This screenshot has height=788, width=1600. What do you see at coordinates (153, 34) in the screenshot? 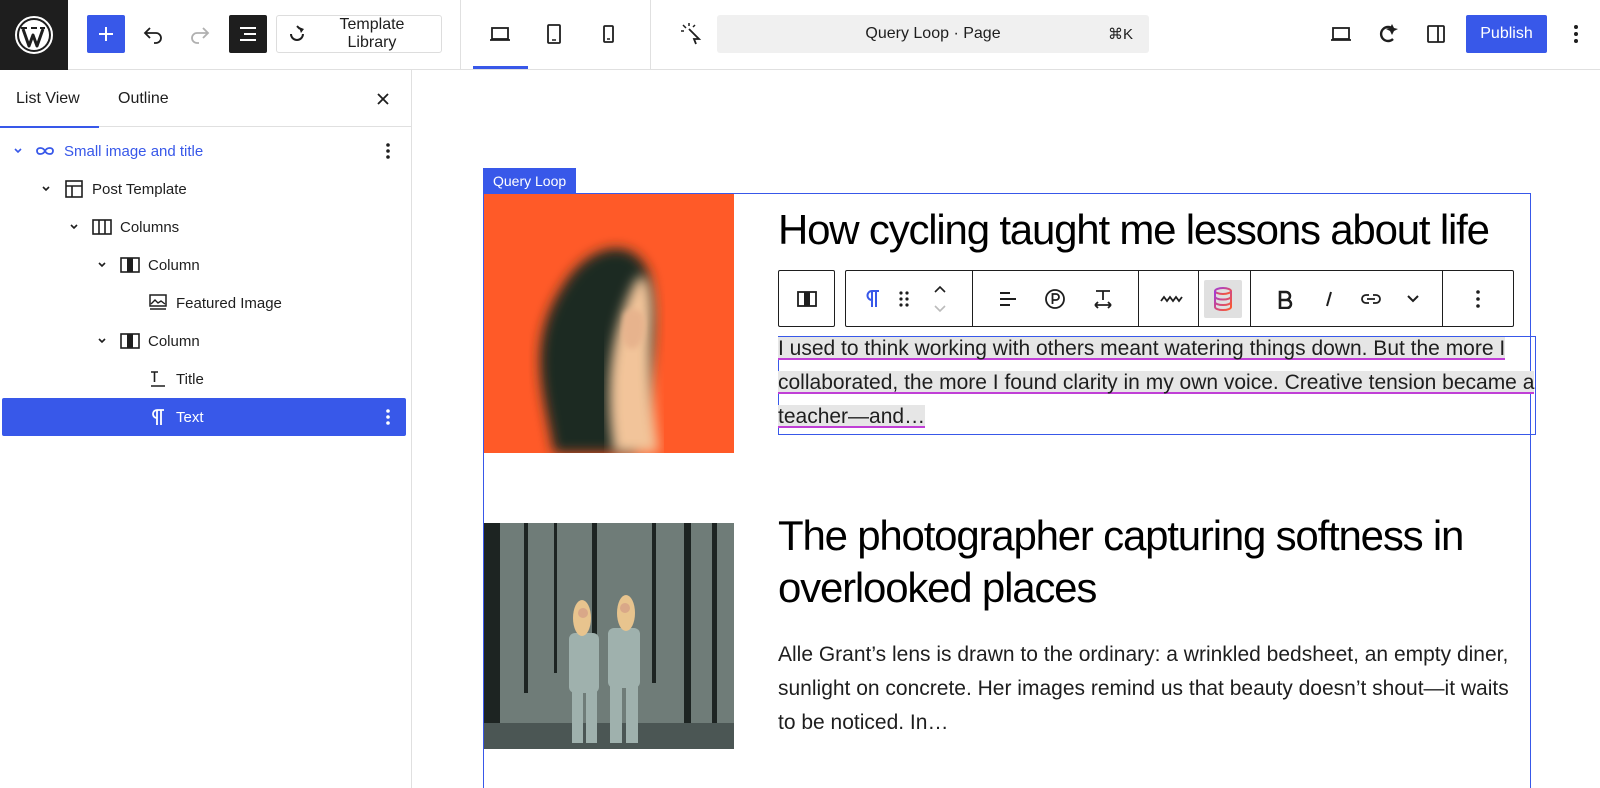
I see `undo-button` at bounding box center [153, 34].